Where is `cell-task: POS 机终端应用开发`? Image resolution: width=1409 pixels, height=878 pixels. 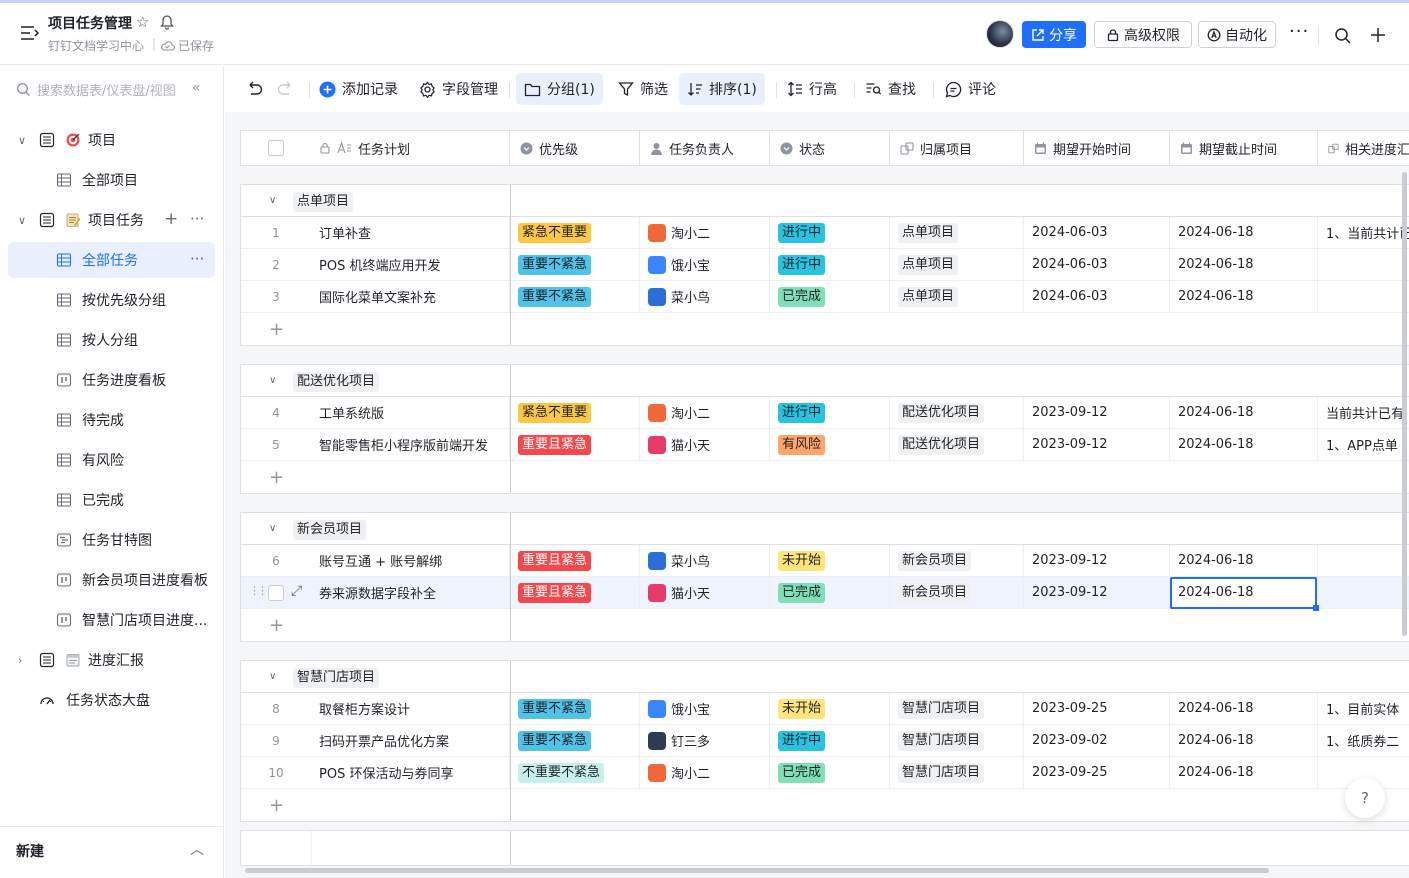 cell-task: POS 机终端应用开发 is located at coordinates (410, 264).